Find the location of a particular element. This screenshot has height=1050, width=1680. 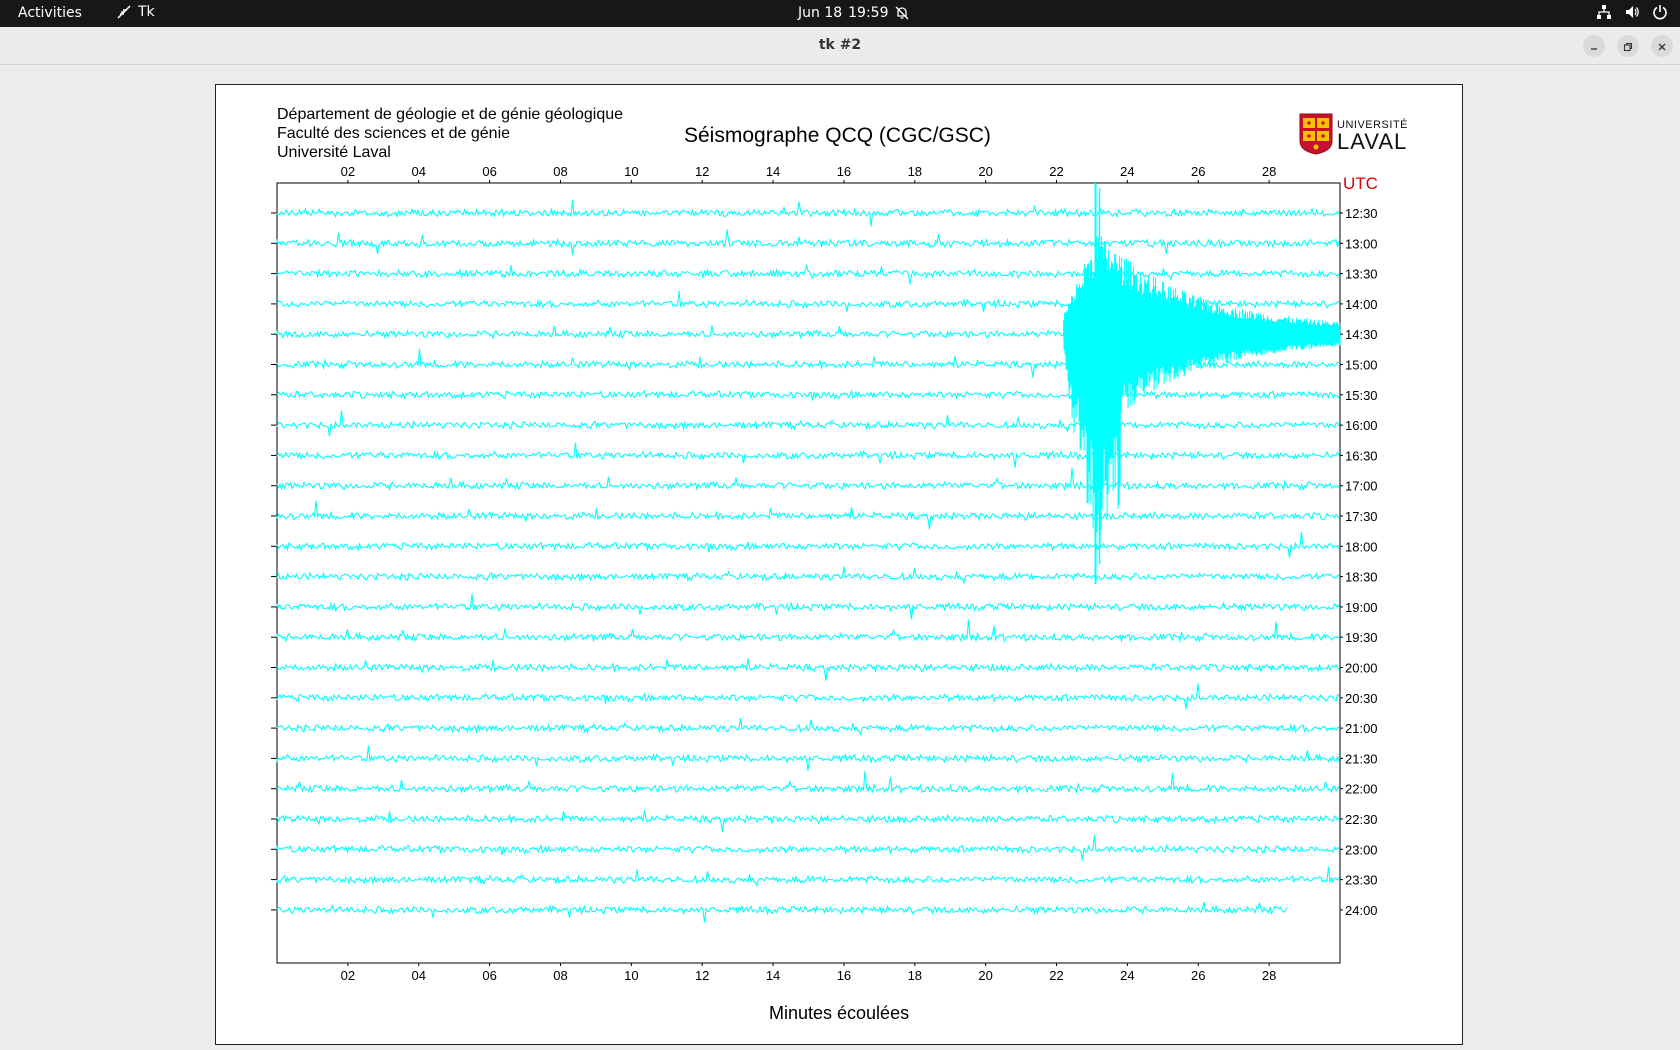

tk-feather-icon is located at coordinates (124, 12).